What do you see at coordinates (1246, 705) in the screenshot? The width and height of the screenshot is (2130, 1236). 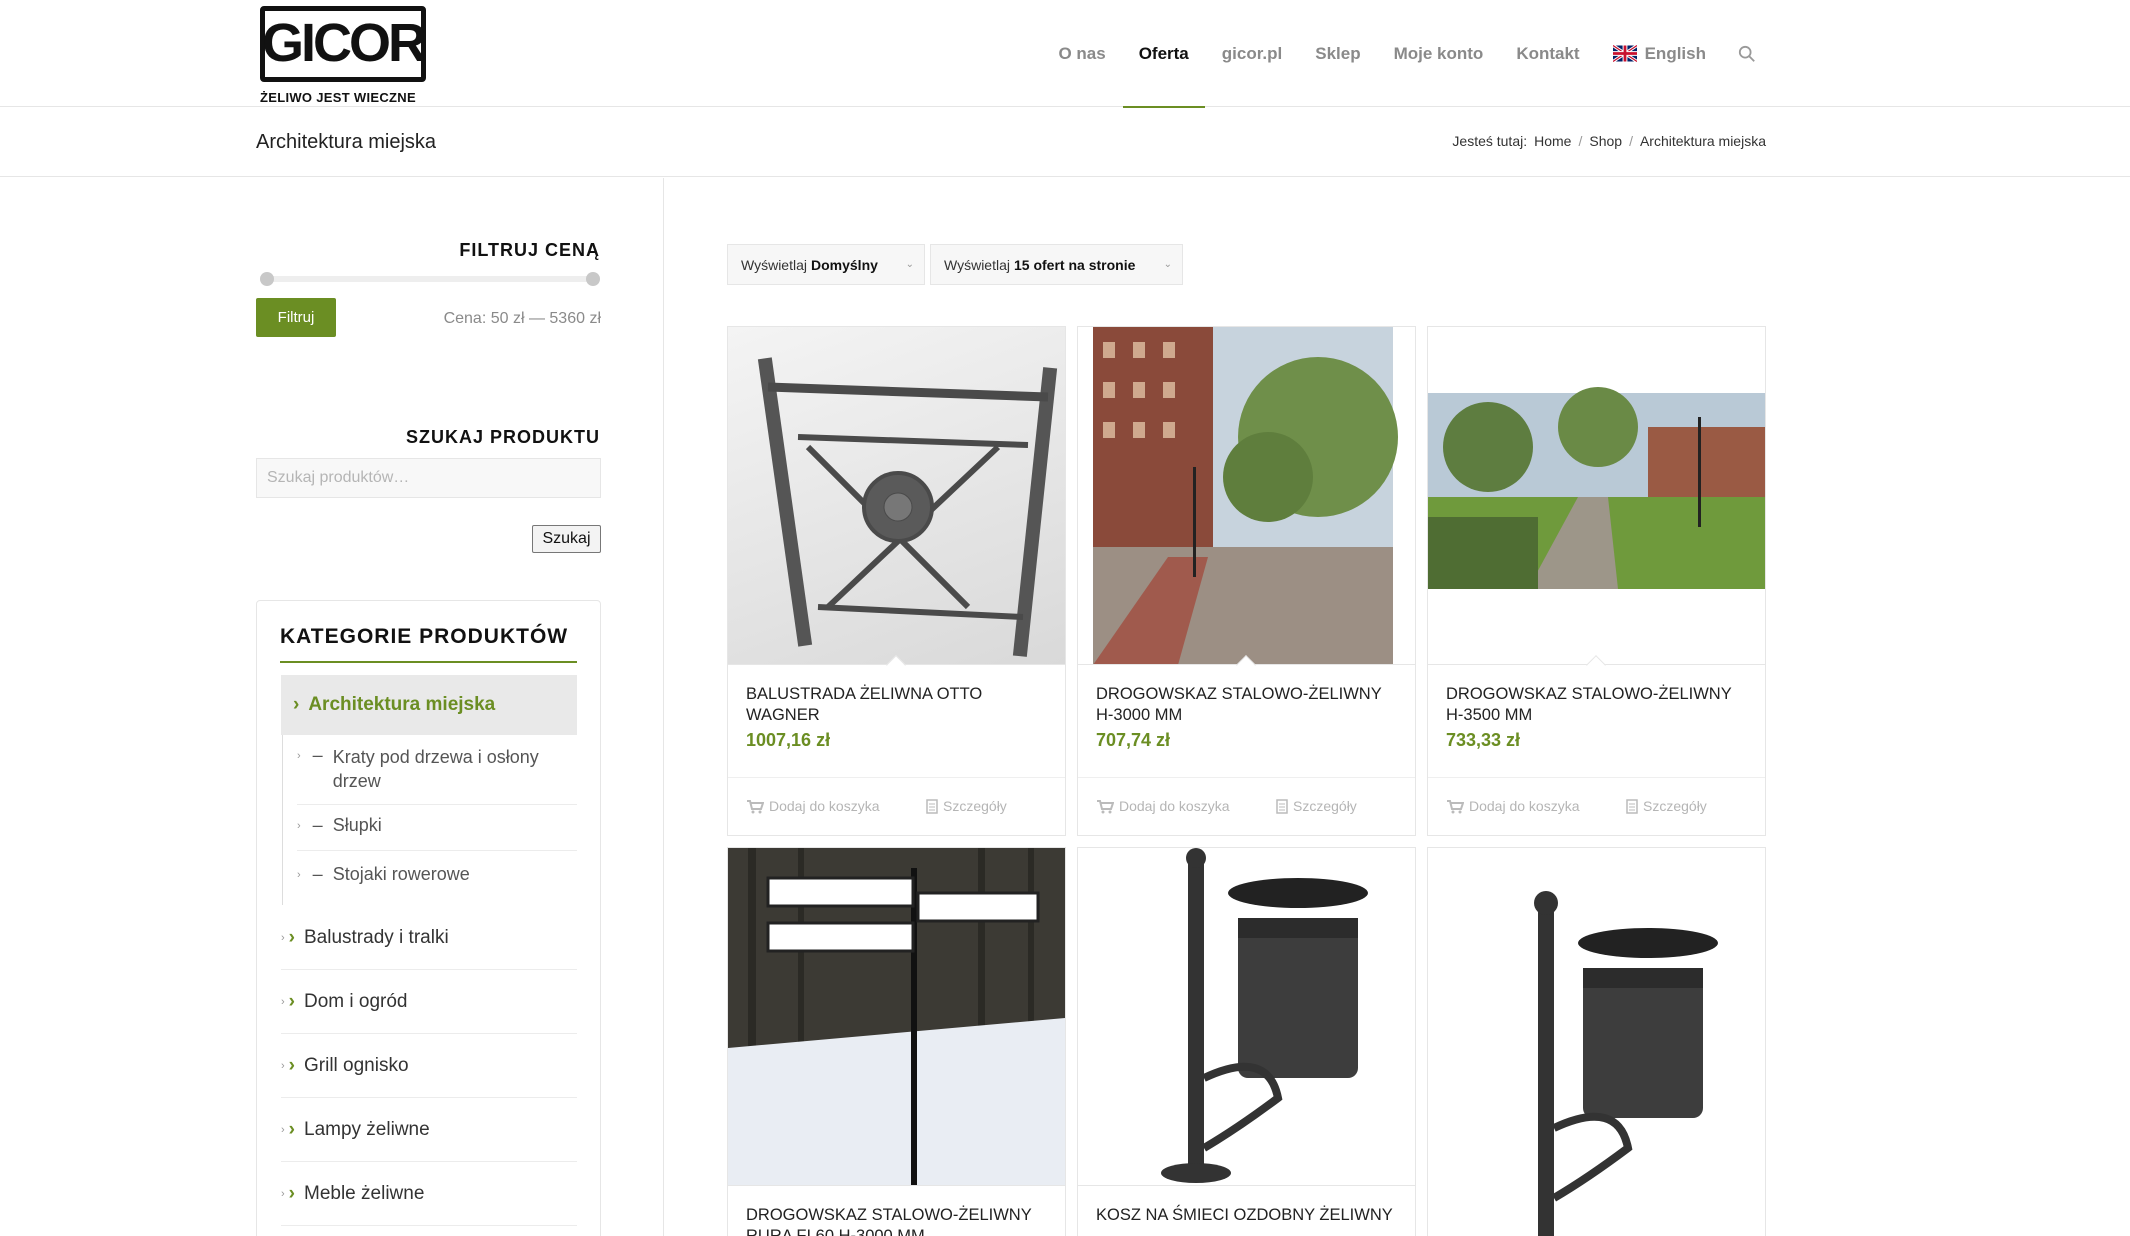 I see `product-title: DROGOWSKAZ STALOWO-ŻELIWNY H-3000 mm` at bounding box center [1246, 705].